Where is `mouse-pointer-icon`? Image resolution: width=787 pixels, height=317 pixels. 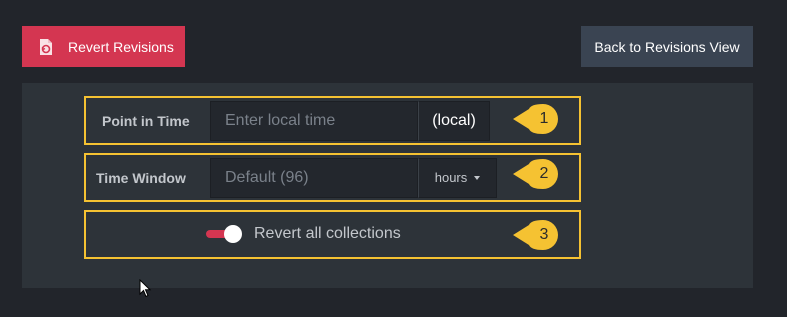 mouse-pointer-icon is located at coordinates (146, 291).